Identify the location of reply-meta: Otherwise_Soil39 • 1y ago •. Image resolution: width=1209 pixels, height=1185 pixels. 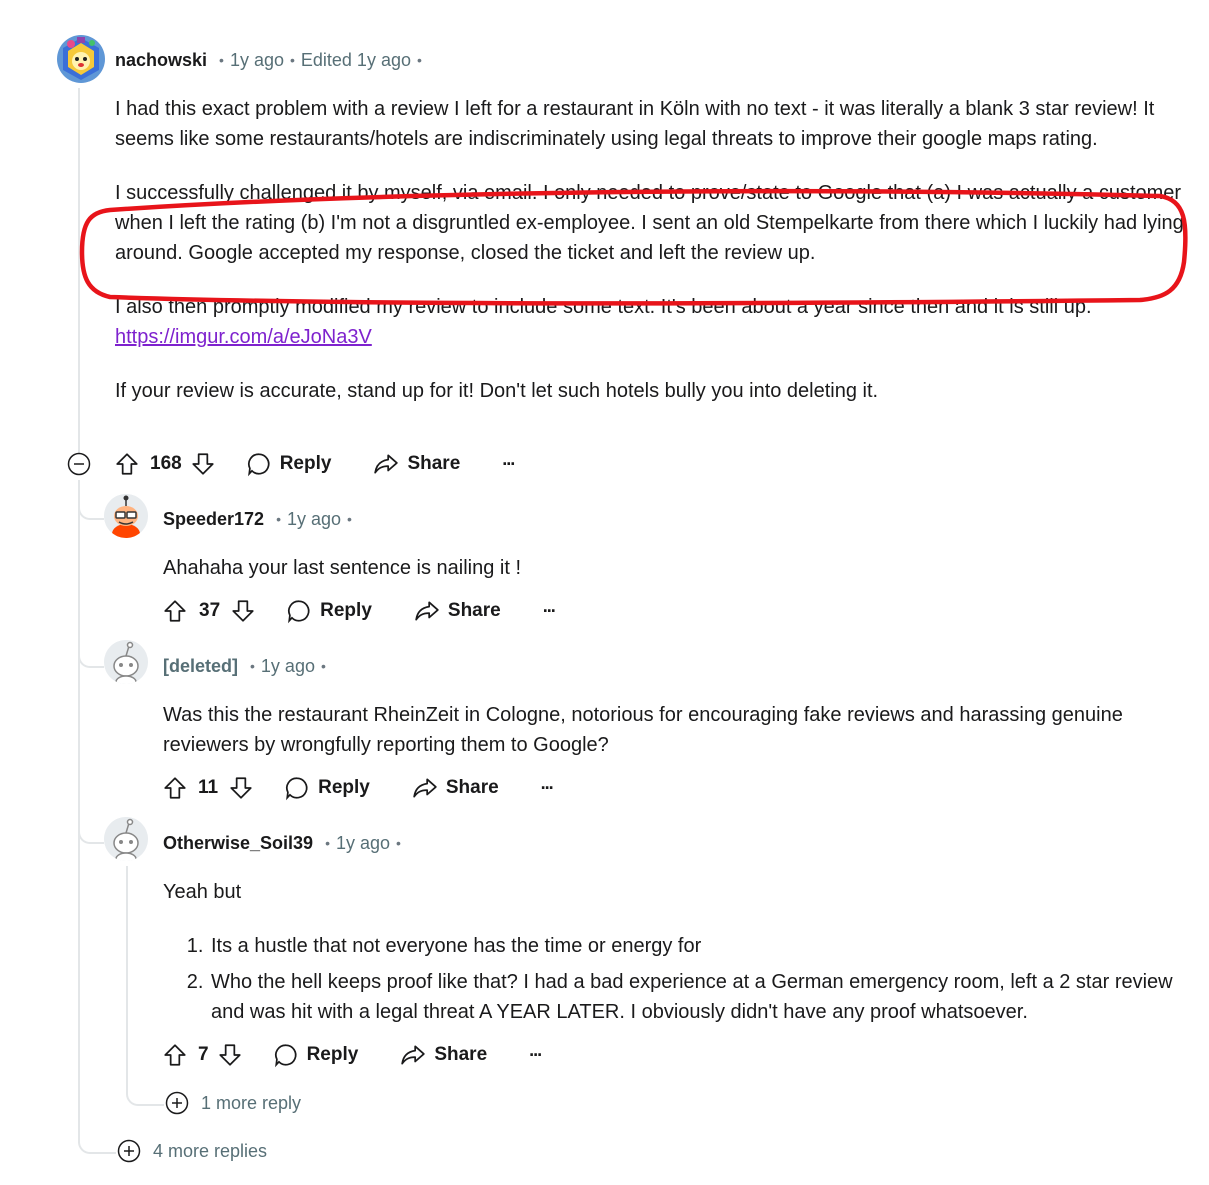
(285, 843).